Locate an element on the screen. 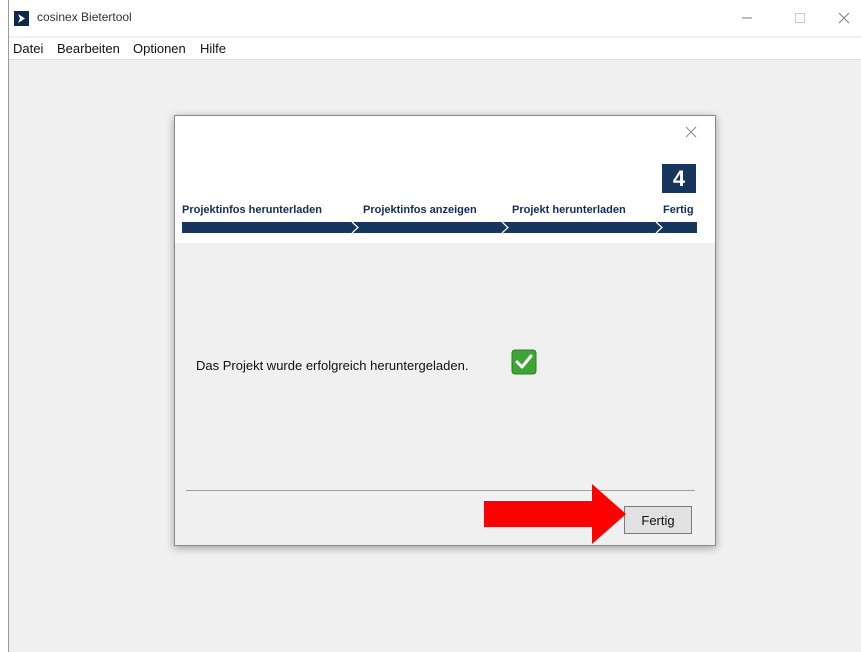  step-progress-bar is located at coordinates (439, 227).